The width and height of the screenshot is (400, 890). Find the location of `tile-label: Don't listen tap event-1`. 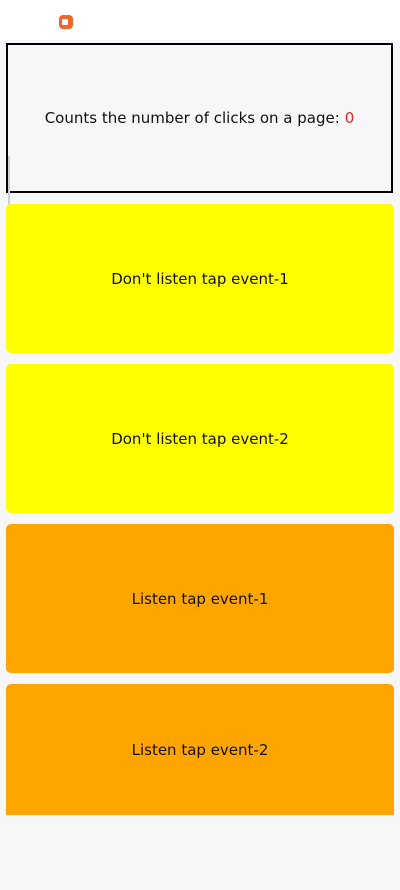

tile-label: Don't listen tap event-1 is located at coordinates (200, 278).